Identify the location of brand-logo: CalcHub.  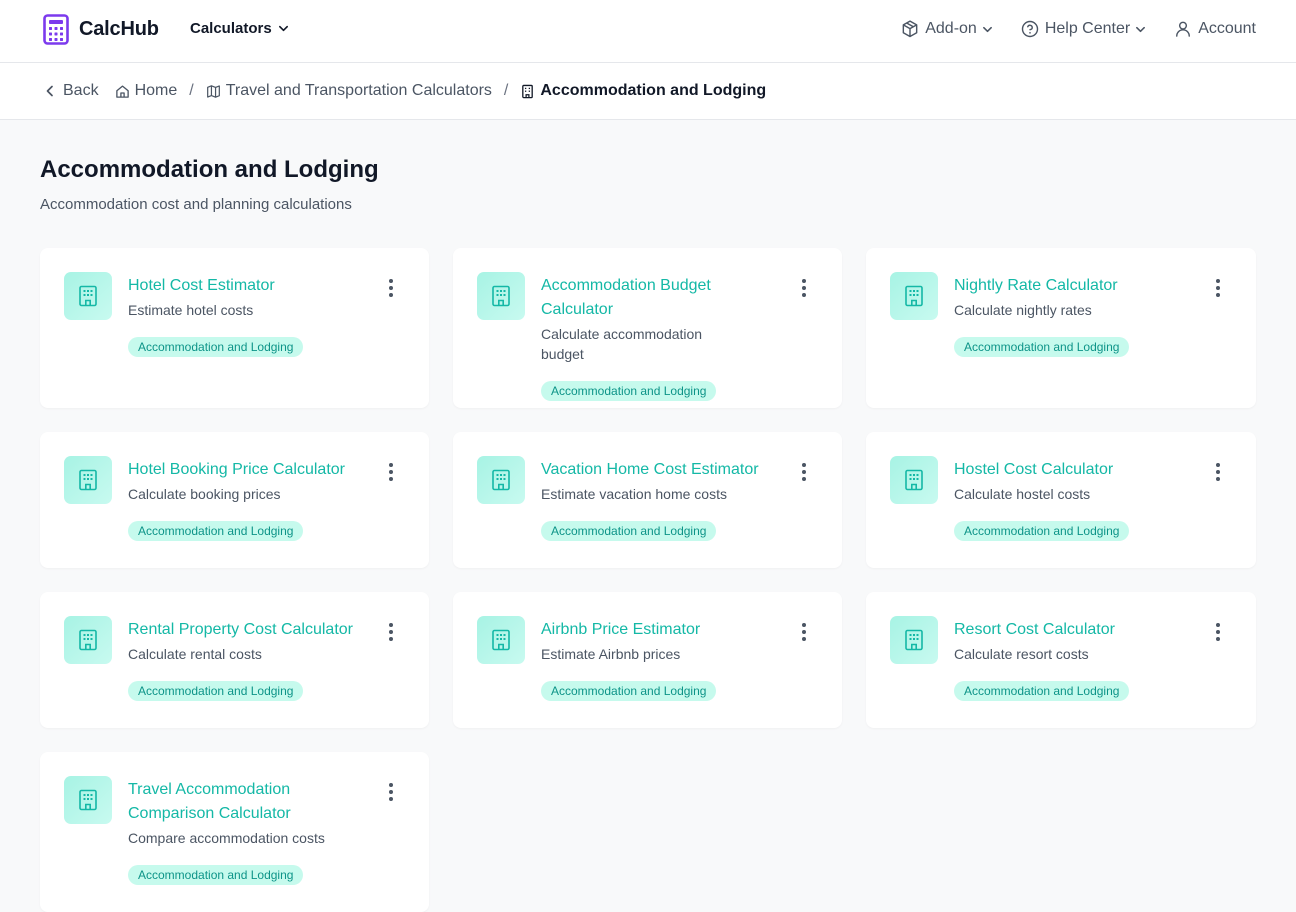
(101, 29).